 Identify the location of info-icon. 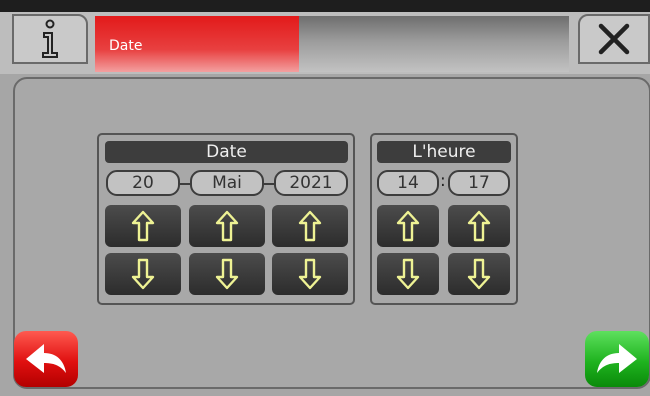
(50, 38).